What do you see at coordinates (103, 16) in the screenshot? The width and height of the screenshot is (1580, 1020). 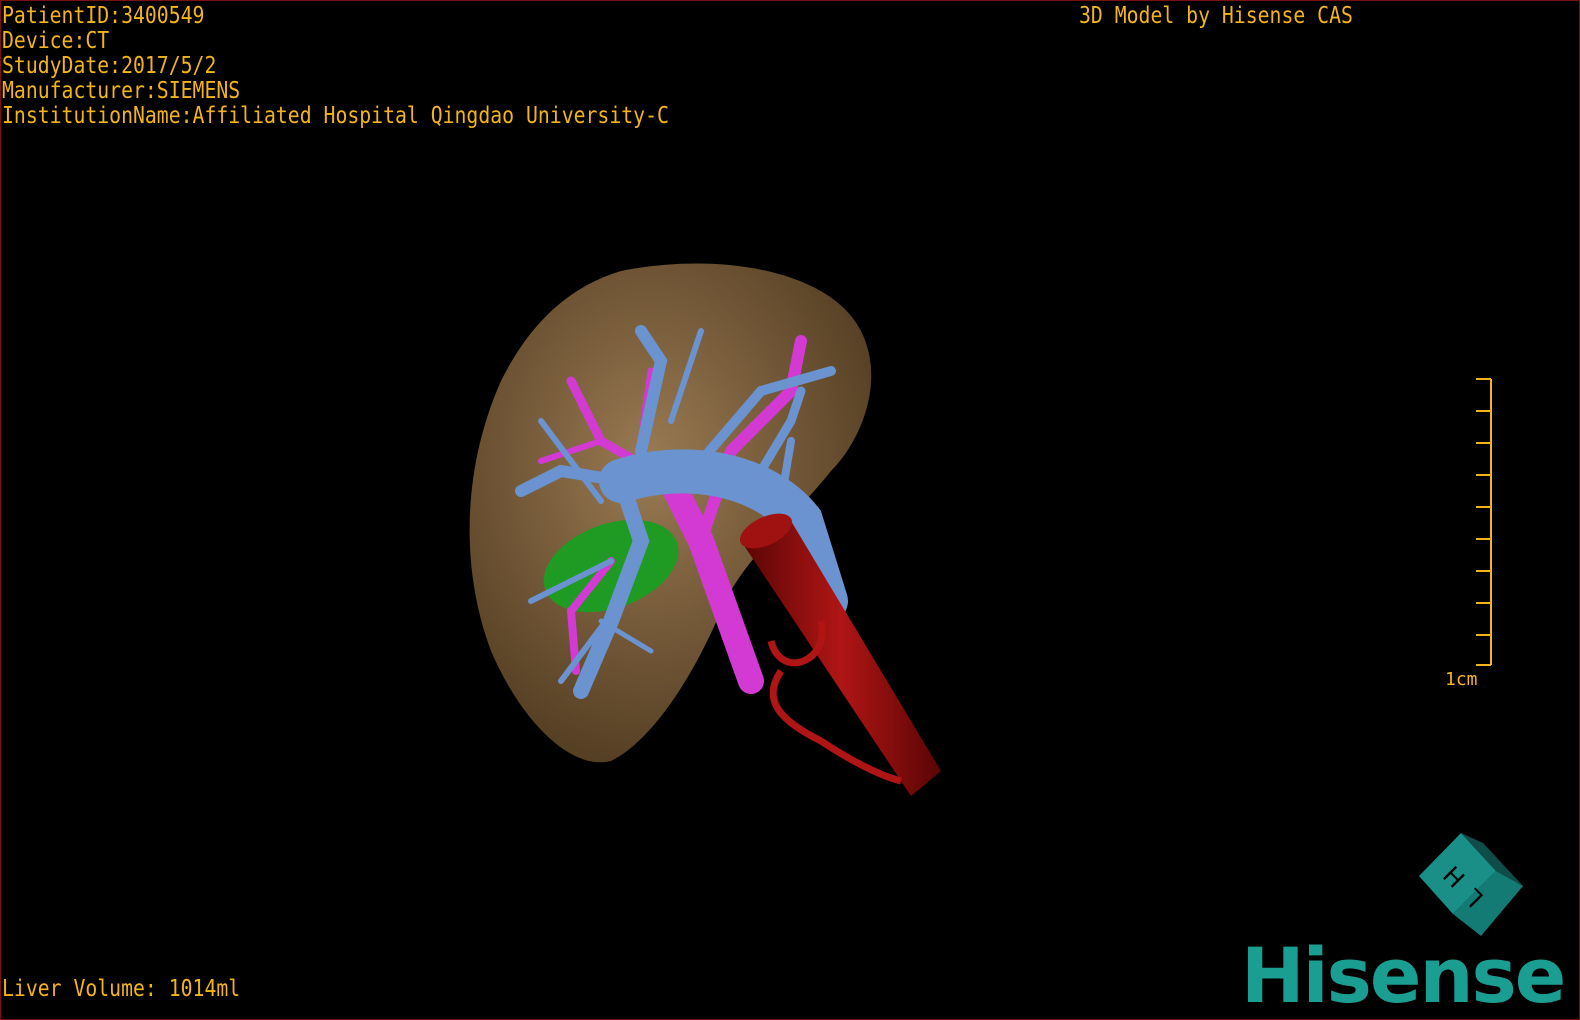 I see `patient-id: PatientID:3400549` at bounding box center [103, 16].